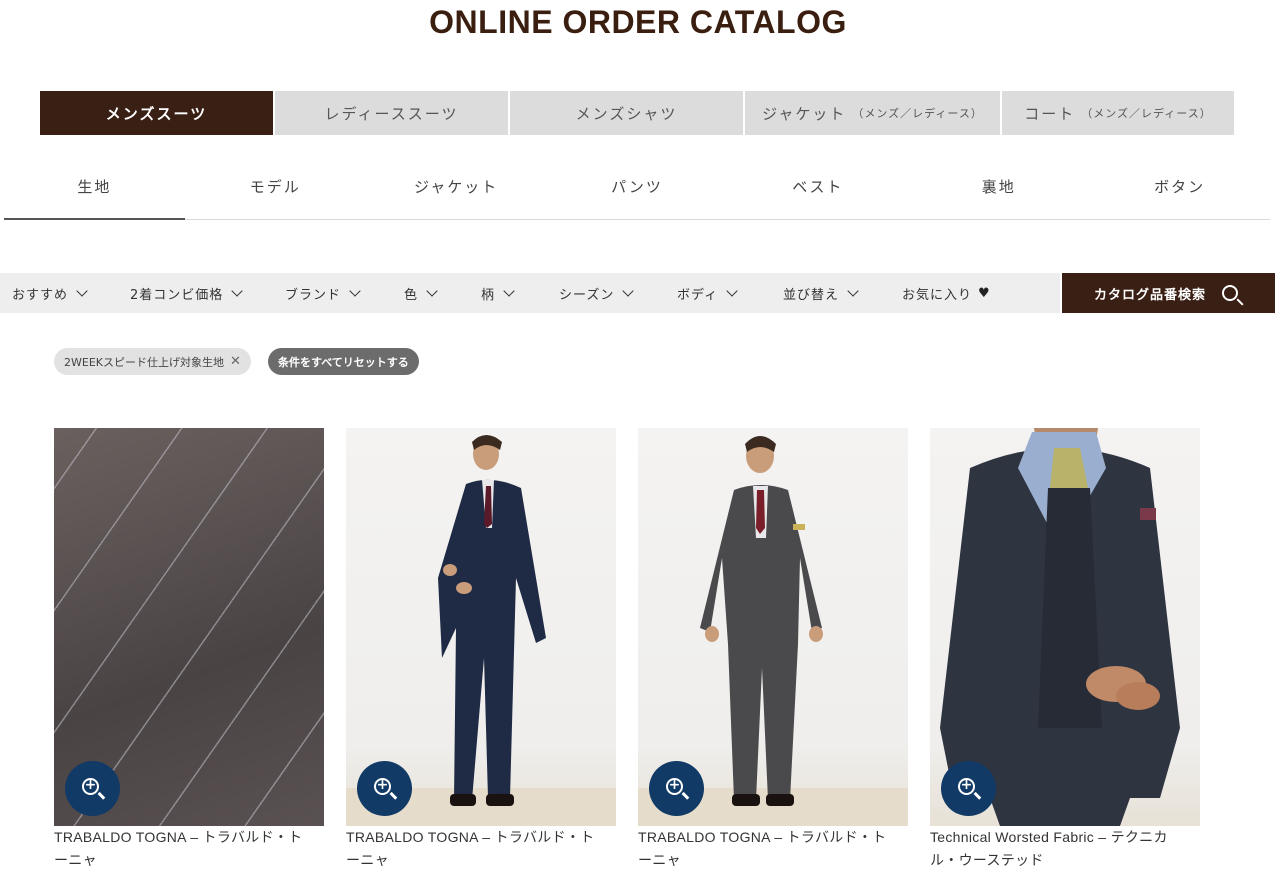 The height and width of the screenshot is (877, 1280). I want to click on chip-label: 2WEEKスピード仕上げ対象生地, so click(144, 362).